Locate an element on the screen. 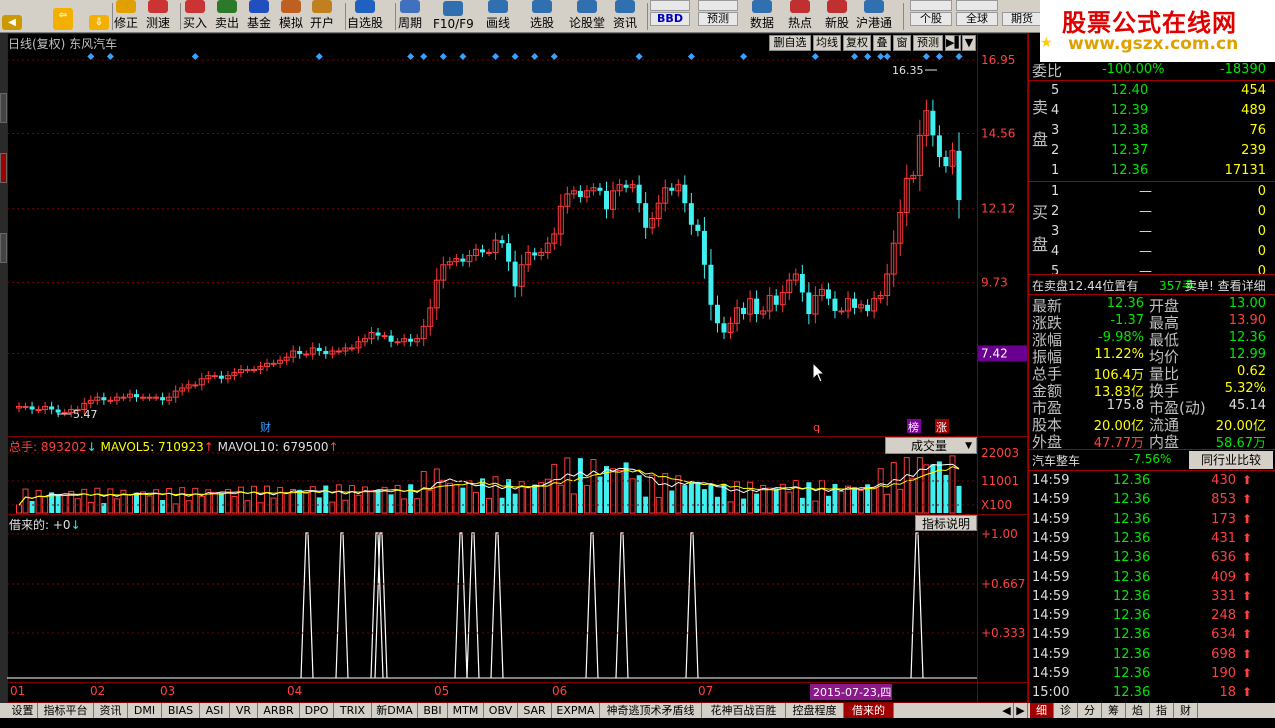 The image size is (1275, 728). indicator-tab: BBI is located at coordinates (433, 710).